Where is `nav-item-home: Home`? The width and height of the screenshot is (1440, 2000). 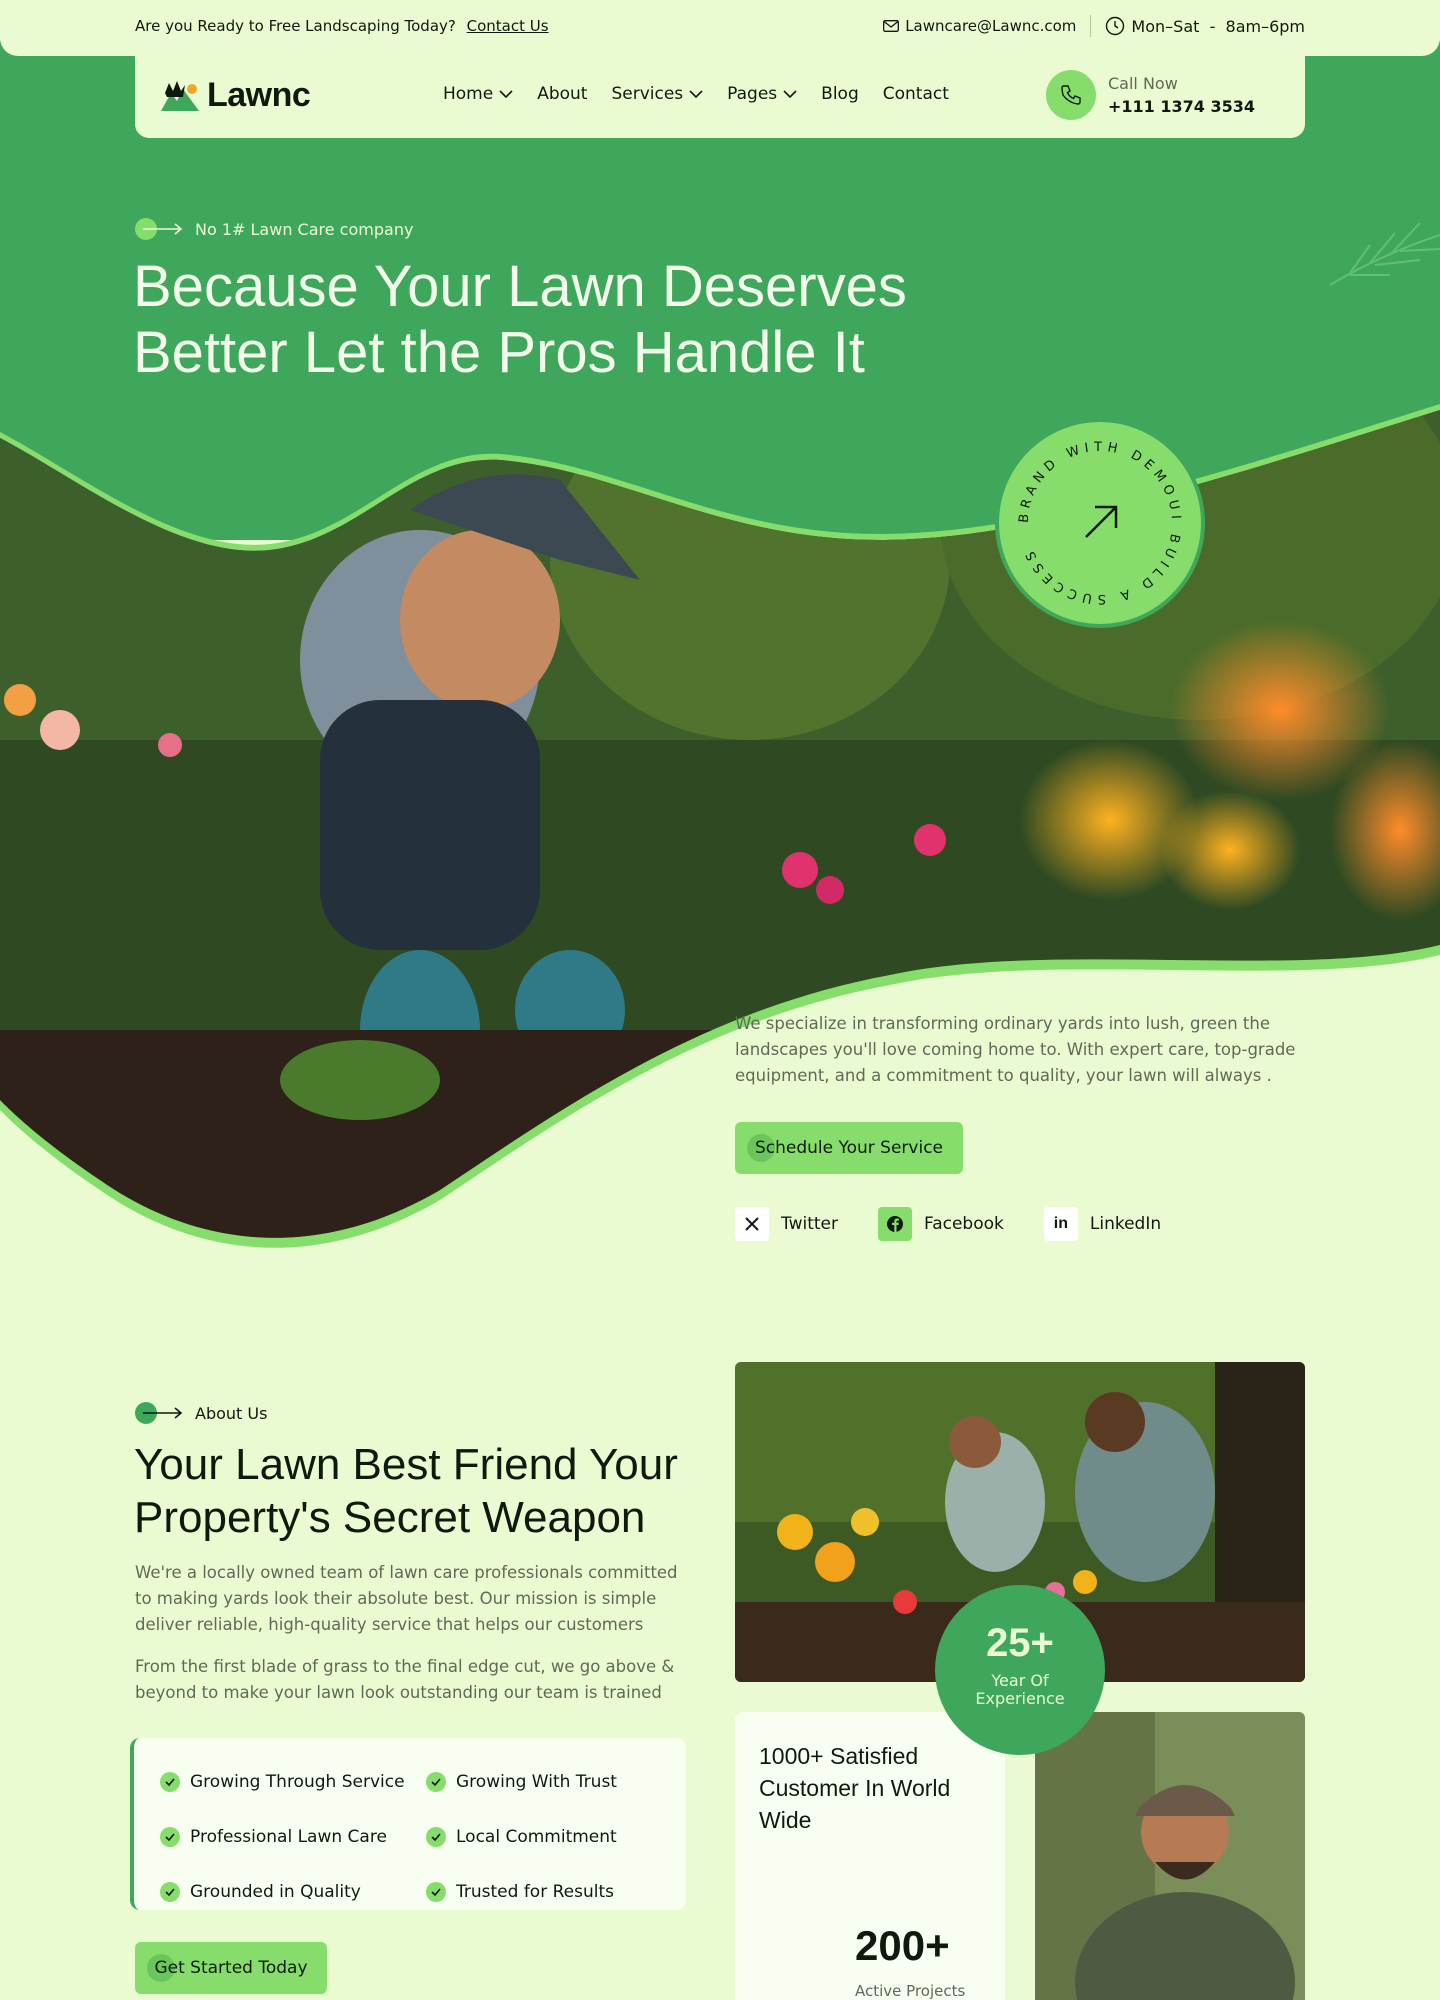 nav-item-home: Home is located at coordinates (478, 94).